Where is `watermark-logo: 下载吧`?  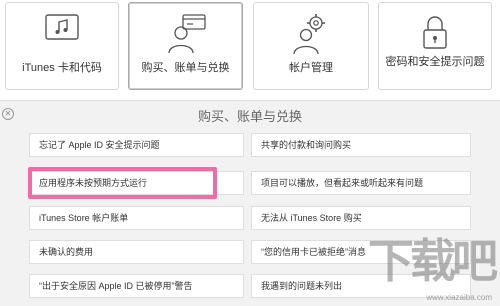 watermark-logo: 下载吧 is located at coordinates (433, 261).